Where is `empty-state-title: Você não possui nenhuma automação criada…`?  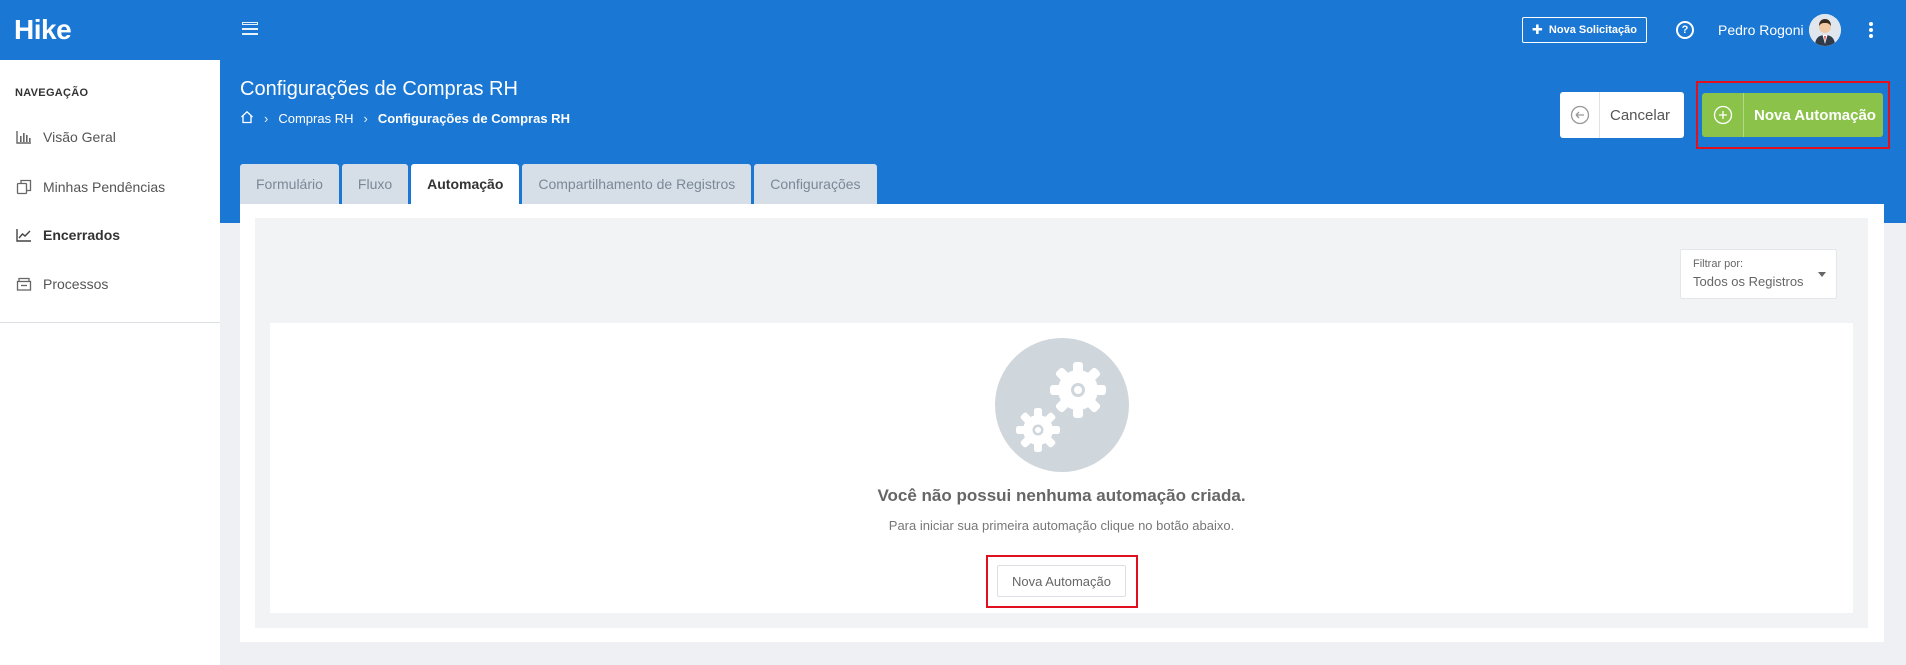 empty-state-title: Você não possui nenhuma automação criada… is located at coordinates (1061, 495).